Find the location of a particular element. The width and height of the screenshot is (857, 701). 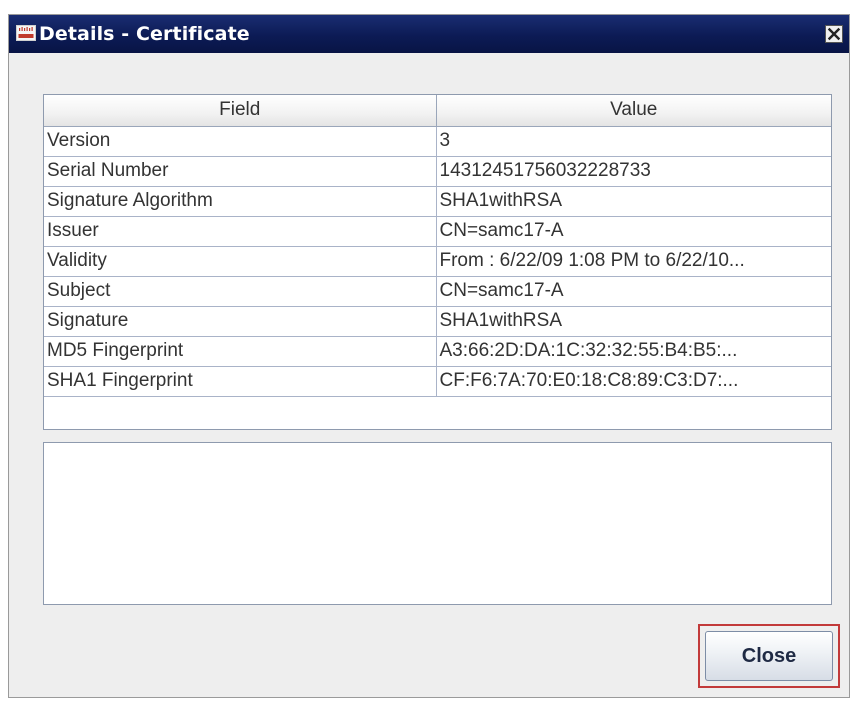

table-row: Serial Number 14312451756032228733 is located at coordinates (437, 171).